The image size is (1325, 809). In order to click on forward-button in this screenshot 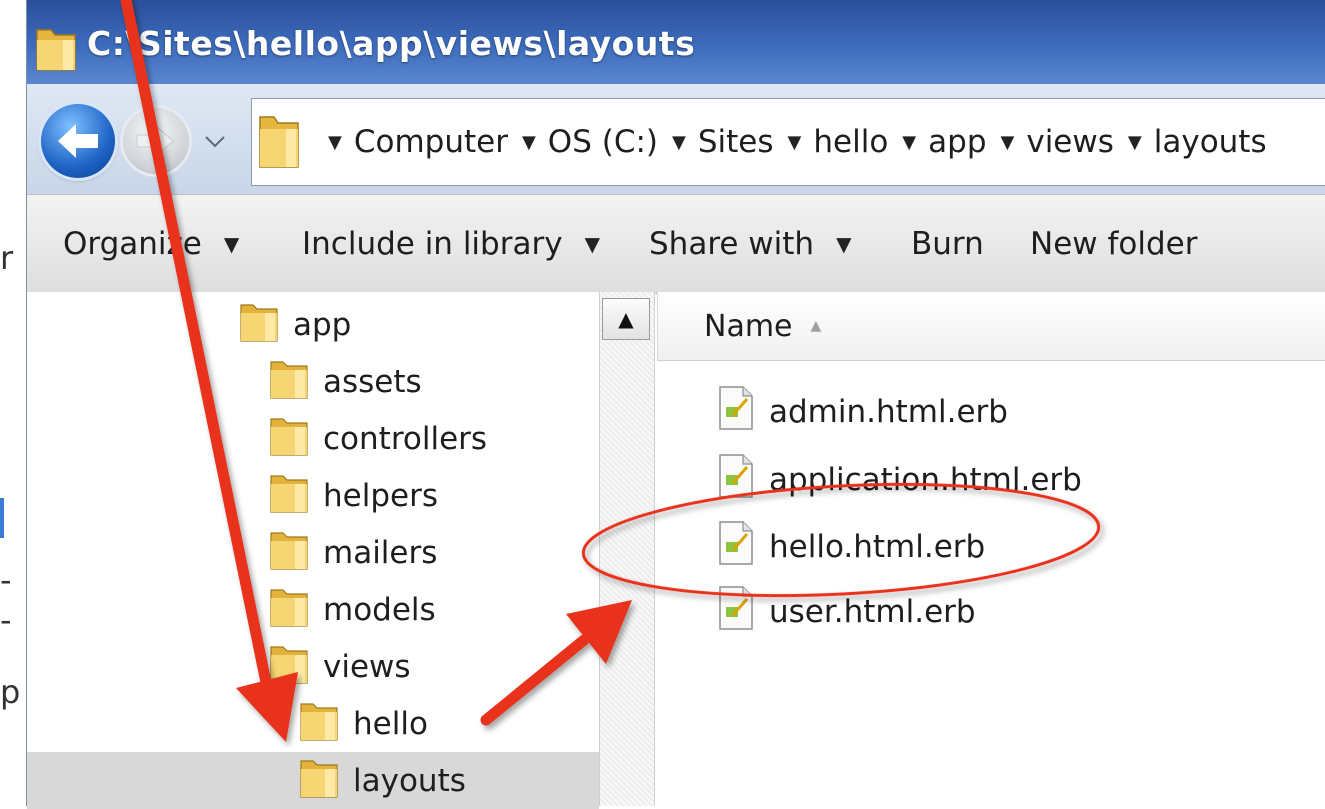, I will do `click(156, 141)`.